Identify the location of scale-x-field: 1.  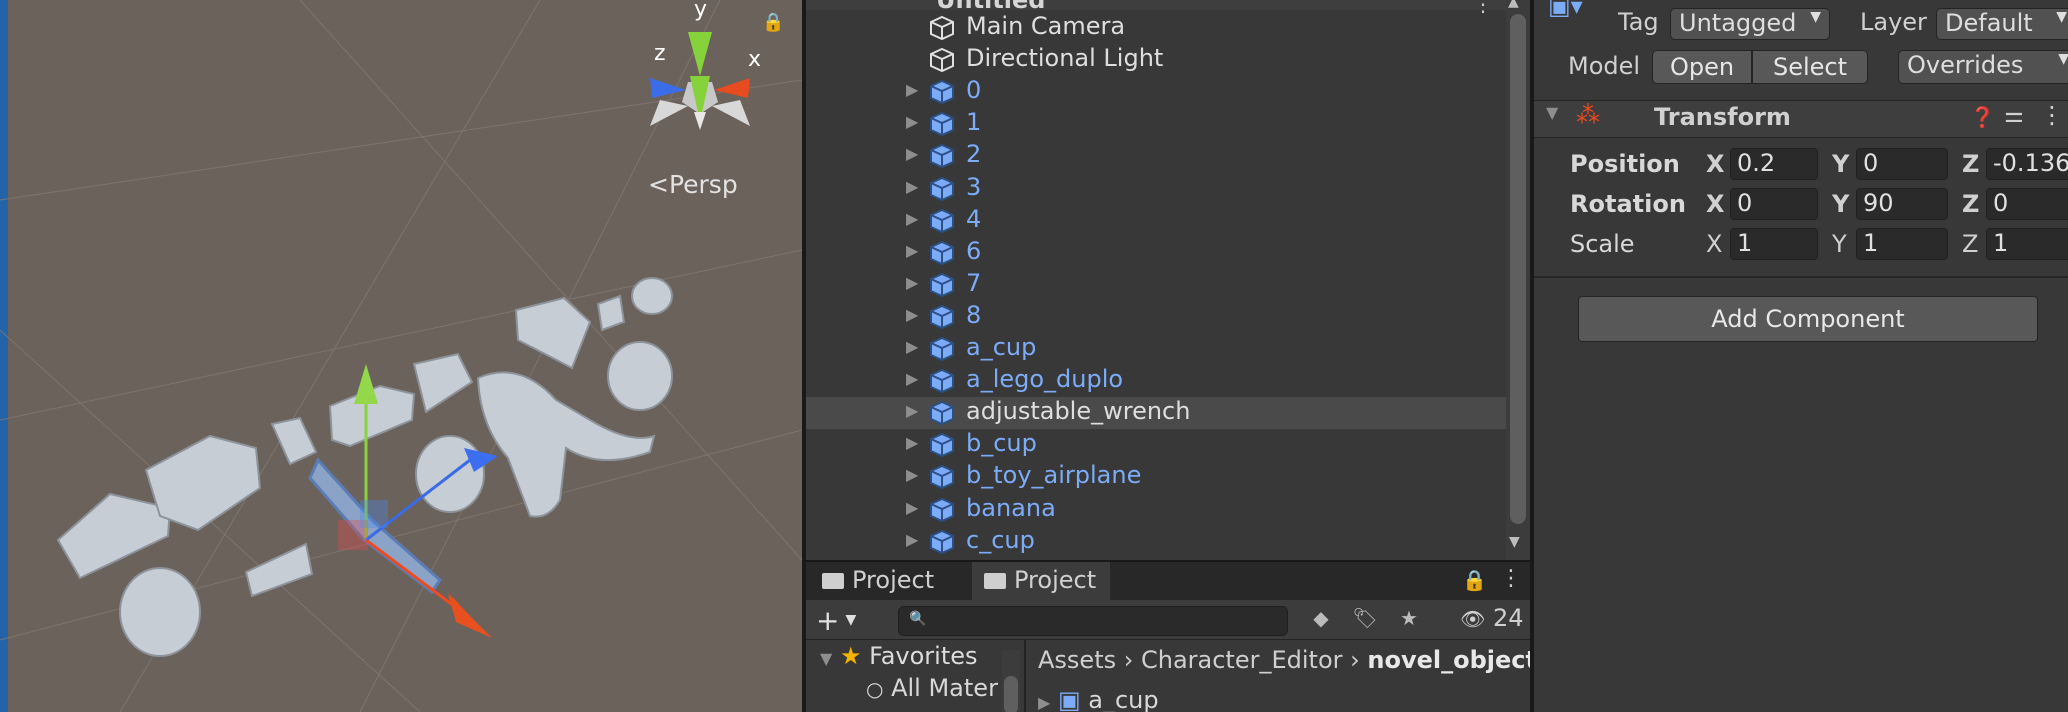
(1774, 244).